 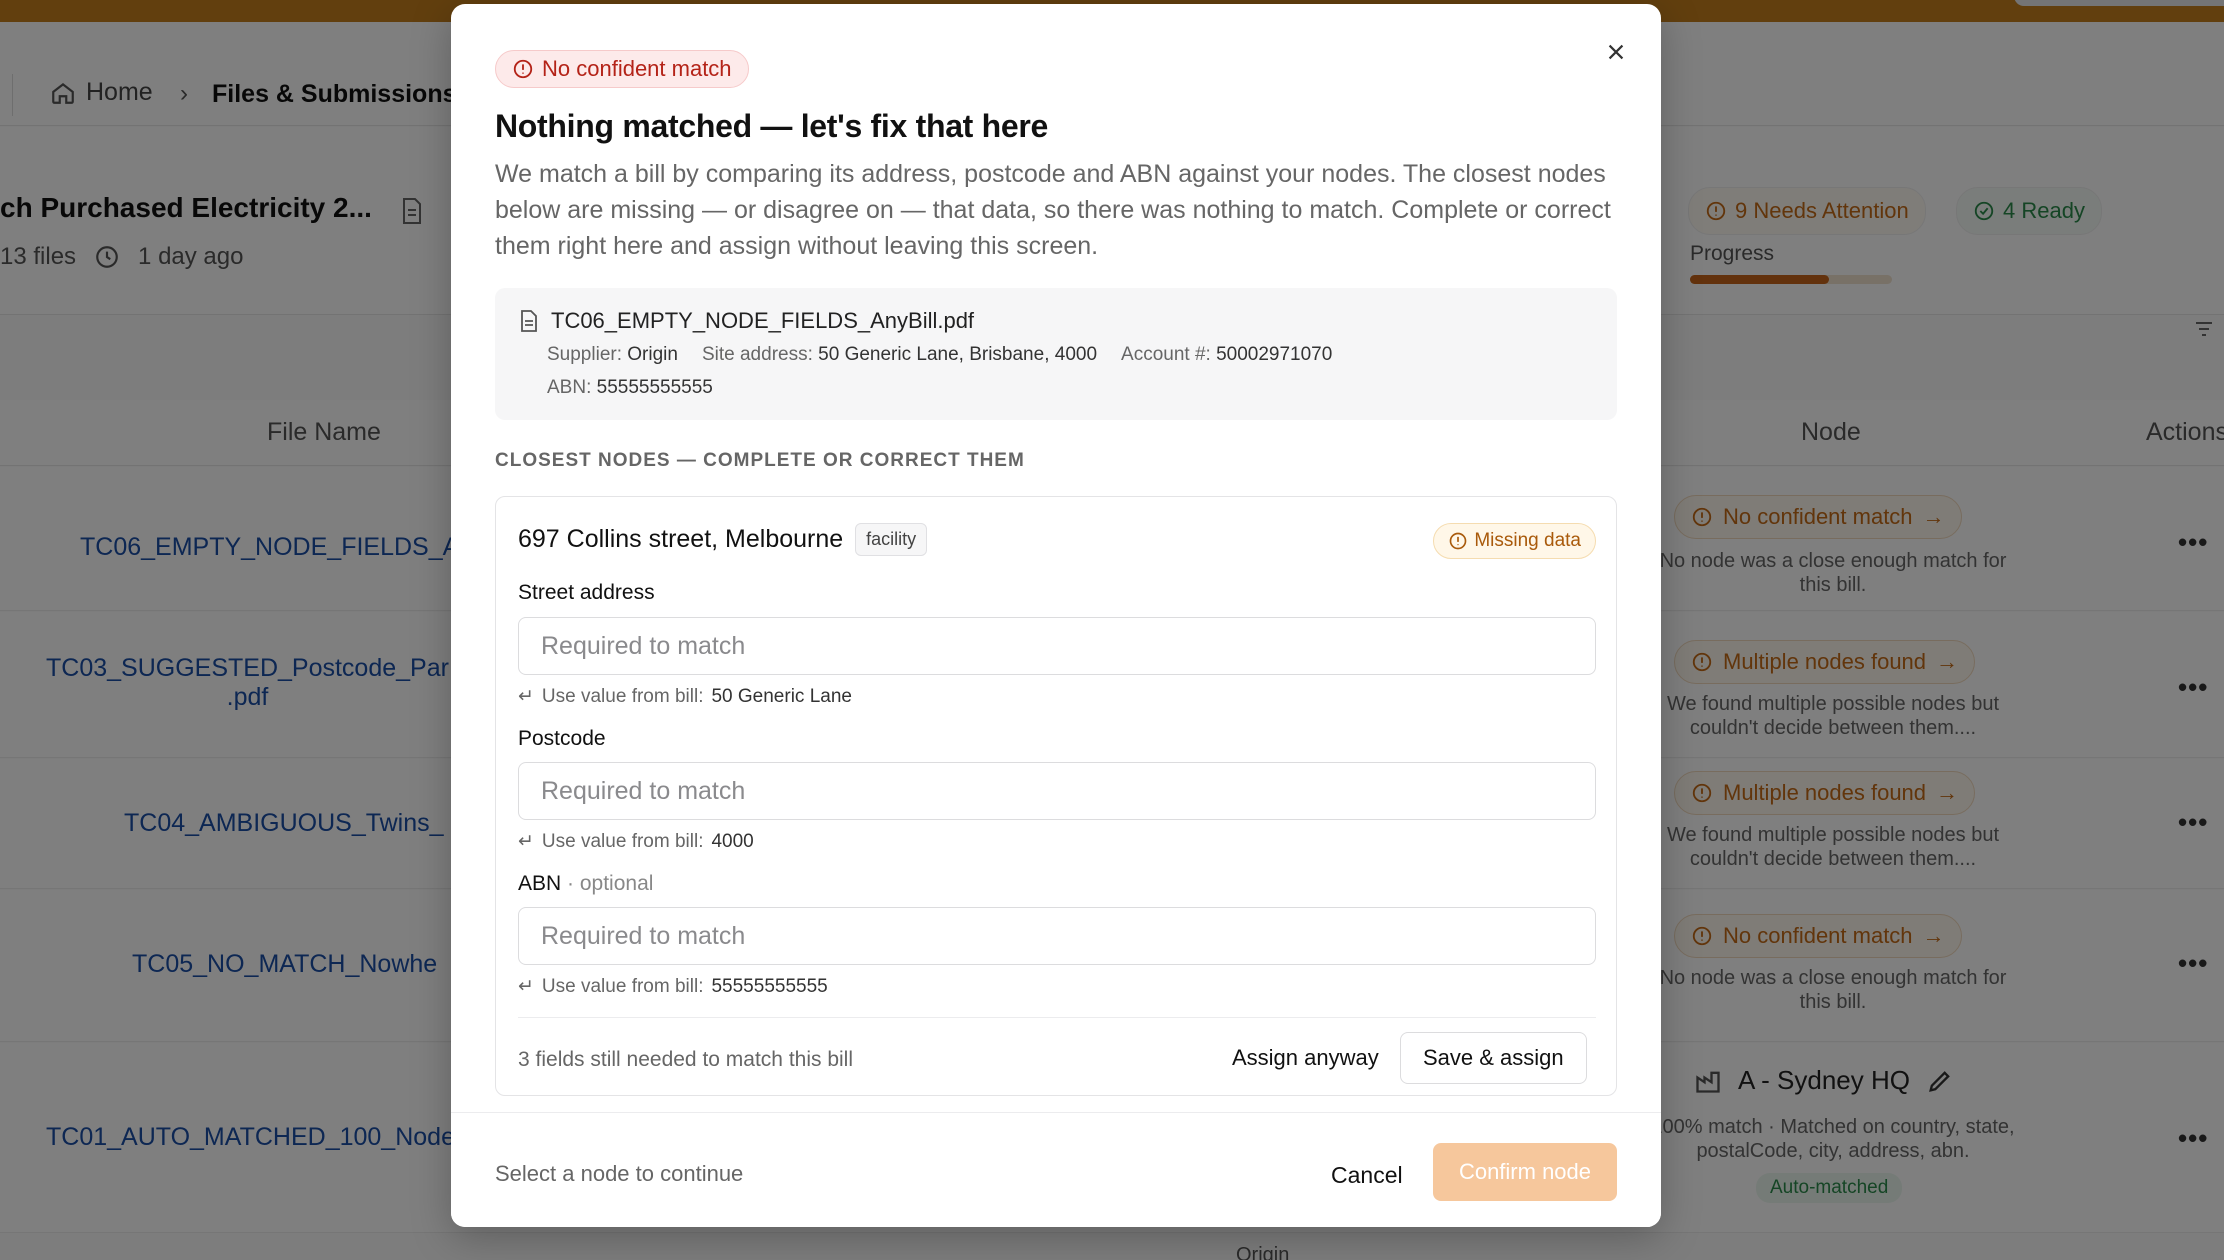 What do you see at coordinates (772, 126) in the screenshot?
I see `dialog-title: Nothing matched — let's fix that here` at bounding box center [772, 126].